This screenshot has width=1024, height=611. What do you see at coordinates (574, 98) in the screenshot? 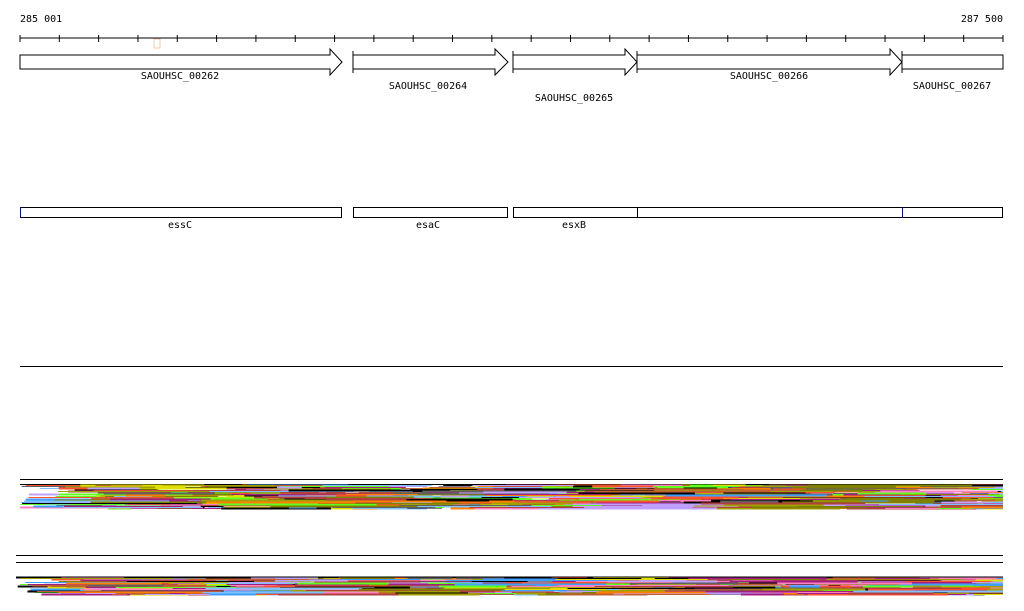
I see `svg-text: SAOUHSC_00265` at bounding box center [574, 98].